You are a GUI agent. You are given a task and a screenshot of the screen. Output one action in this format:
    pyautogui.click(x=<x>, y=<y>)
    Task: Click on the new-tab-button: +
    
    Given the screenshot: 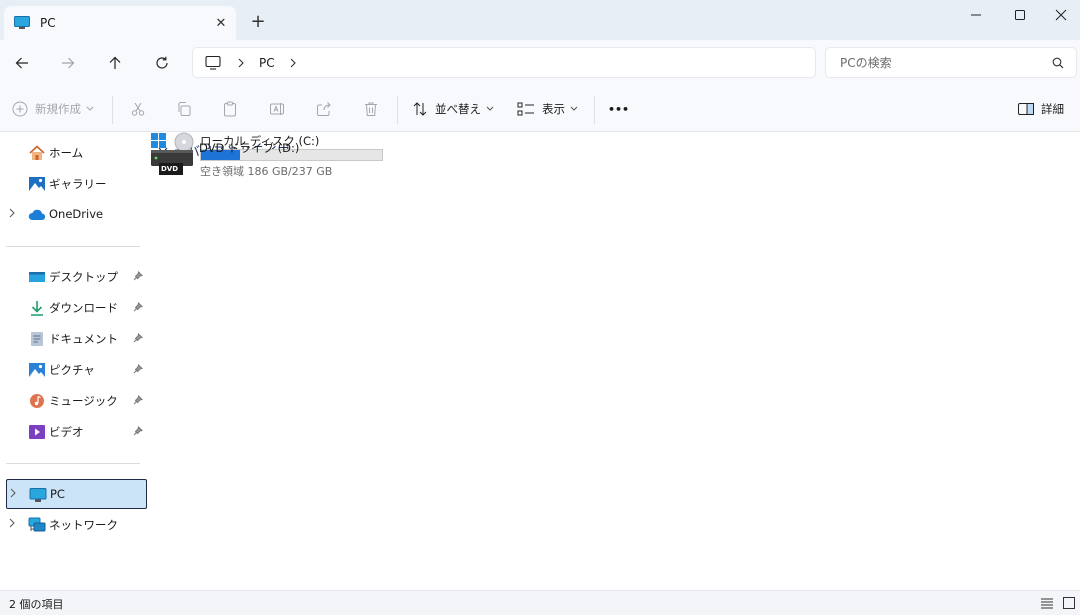 What is the action you would take?
    pyautogui.click(x=258, y=22)
    